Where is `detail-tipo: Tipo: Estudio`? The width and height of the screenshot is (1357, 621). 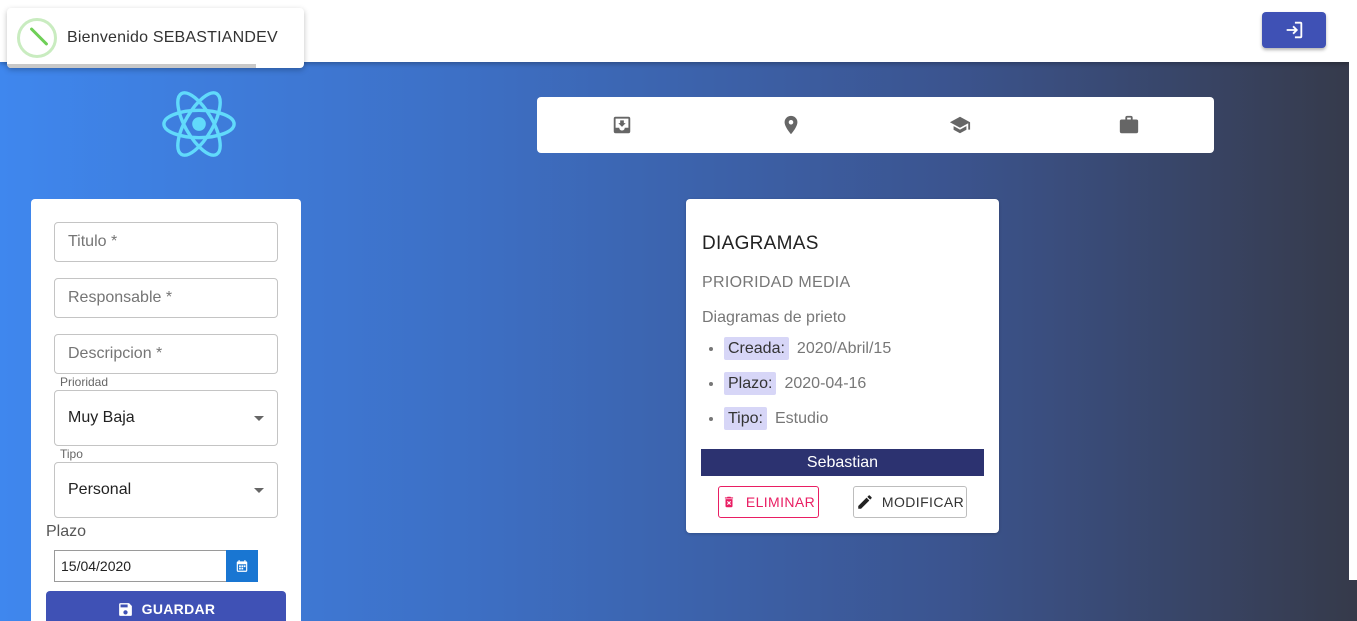 detail-tipo: Tipo: Estudio is located at coordinates (807, 426).